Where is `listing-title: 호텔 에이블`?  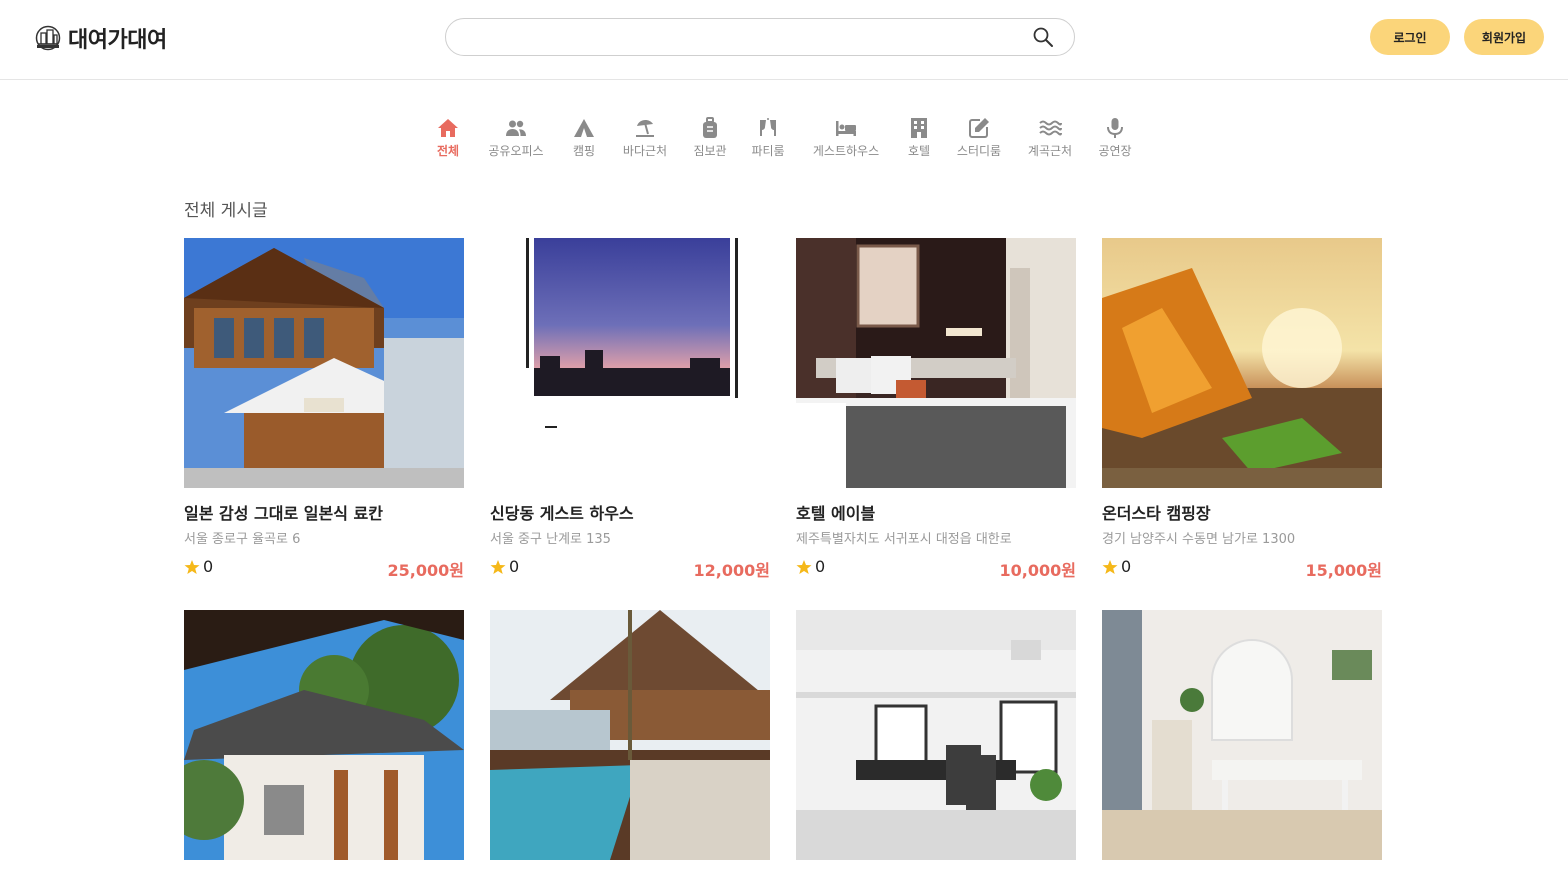
listing-title: 호텔 에이블 is located at coordinates (936, 512).